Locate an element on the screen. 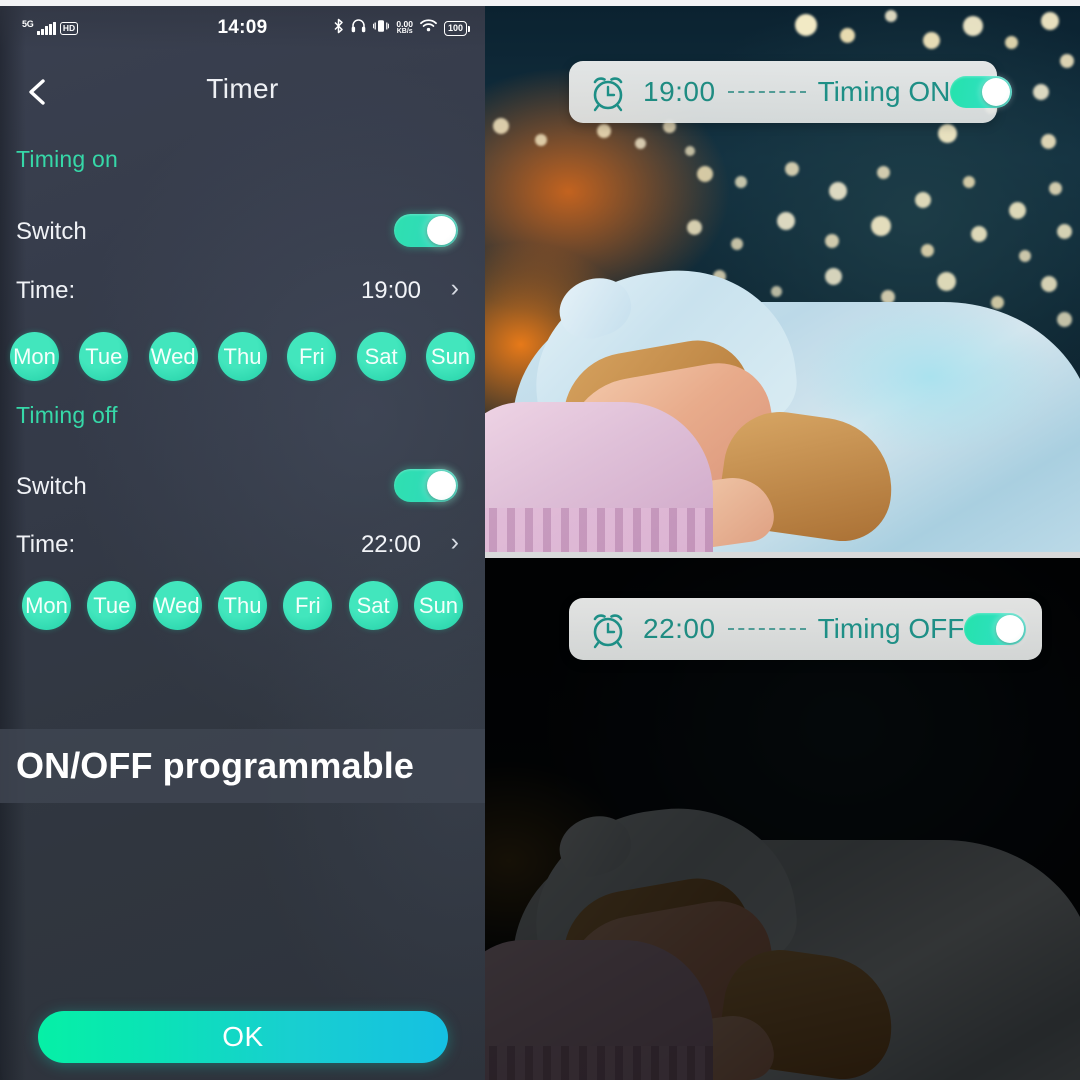  ok-button: OK is located at coordinates (243, 1037).